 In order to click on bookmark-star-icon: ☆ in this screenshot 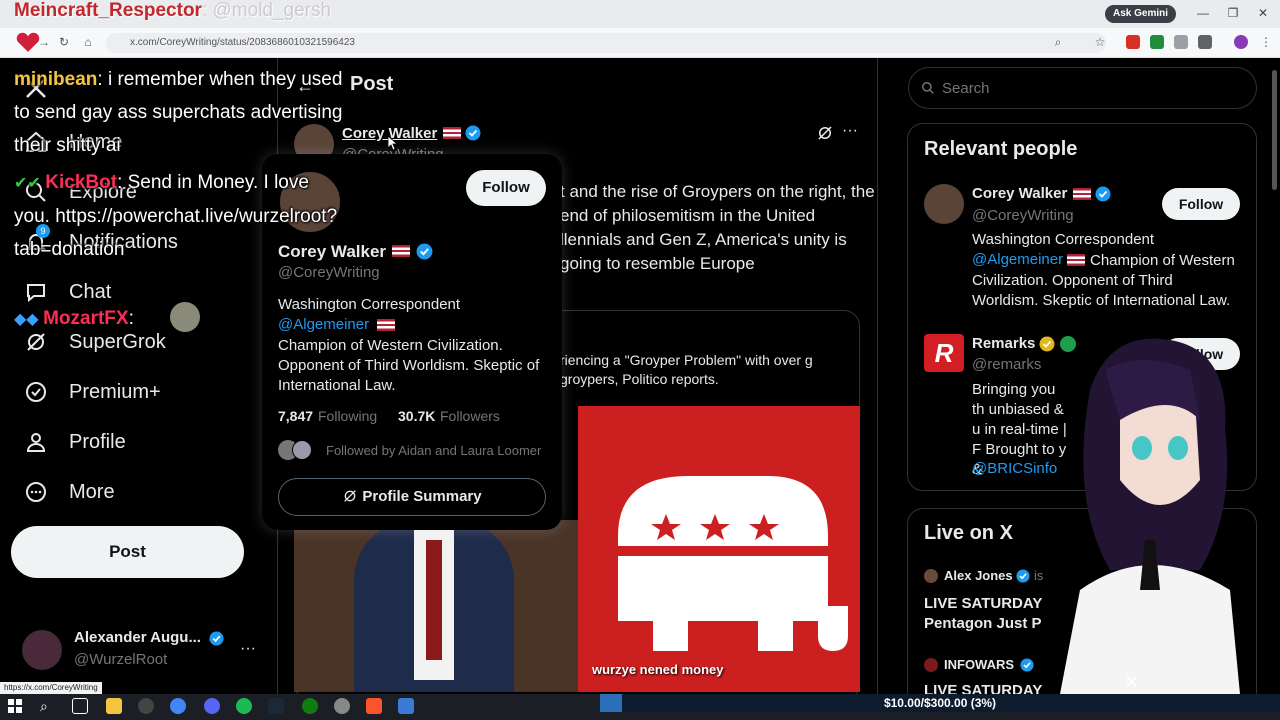, I will do `click(1100, 42)`.